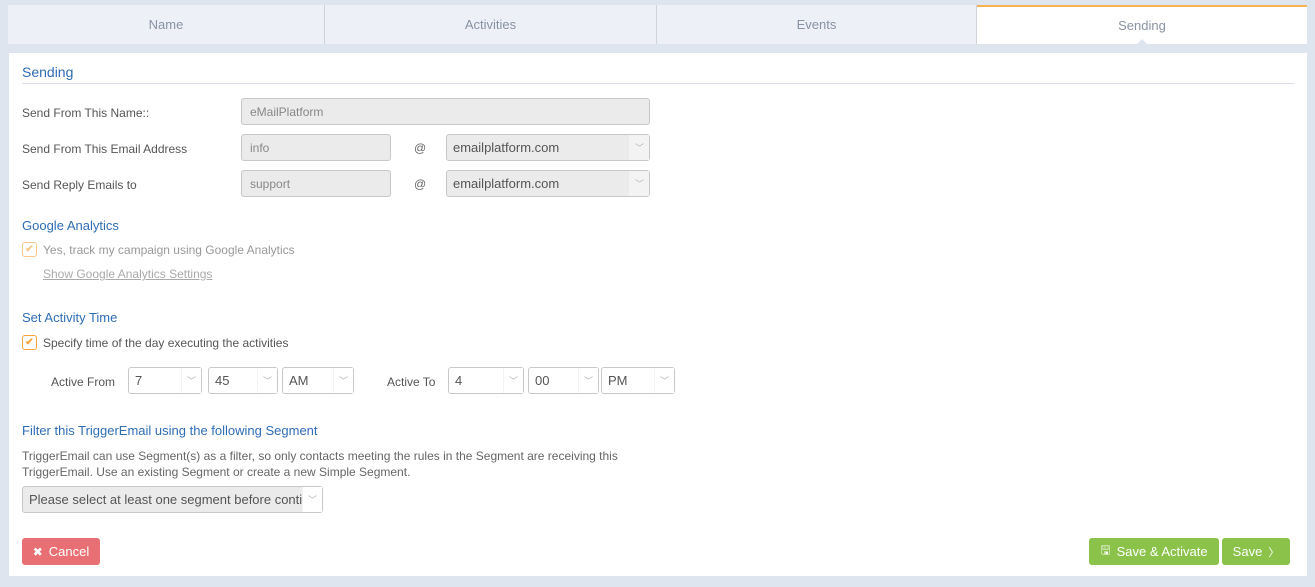 Image resolution: width=1315 pixels, height=587 pixels. I want to click on reply-domain-select: emailplatform.com ﹀, so click(548, 183).